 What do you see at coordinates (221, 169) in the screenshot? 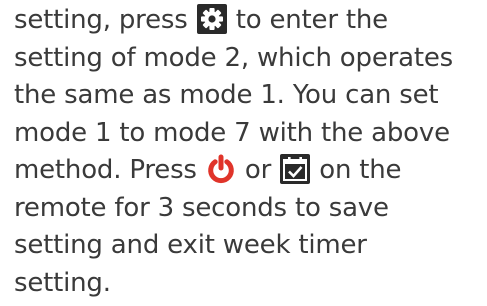
I see `power-icon` at bounding box center [221, 169].